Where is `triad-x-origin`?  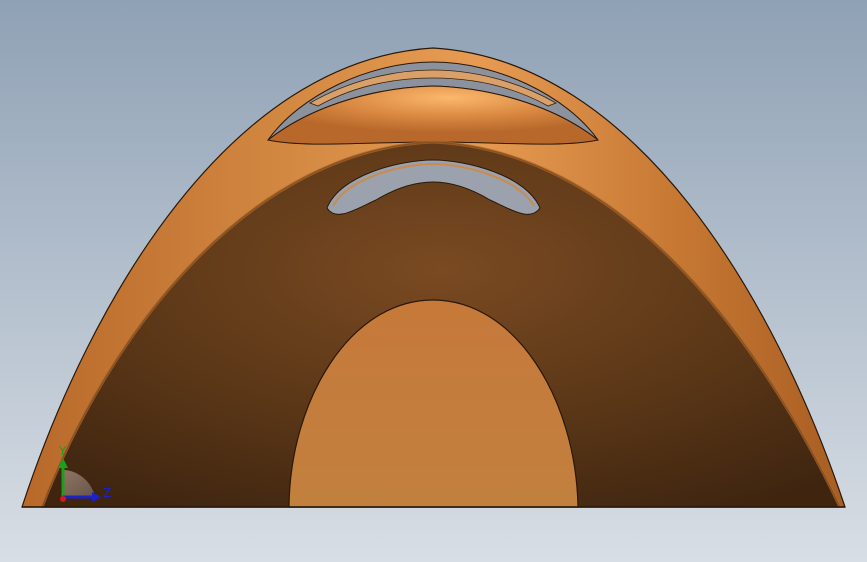 triad-x-origin is located at coordinates (63, 499).